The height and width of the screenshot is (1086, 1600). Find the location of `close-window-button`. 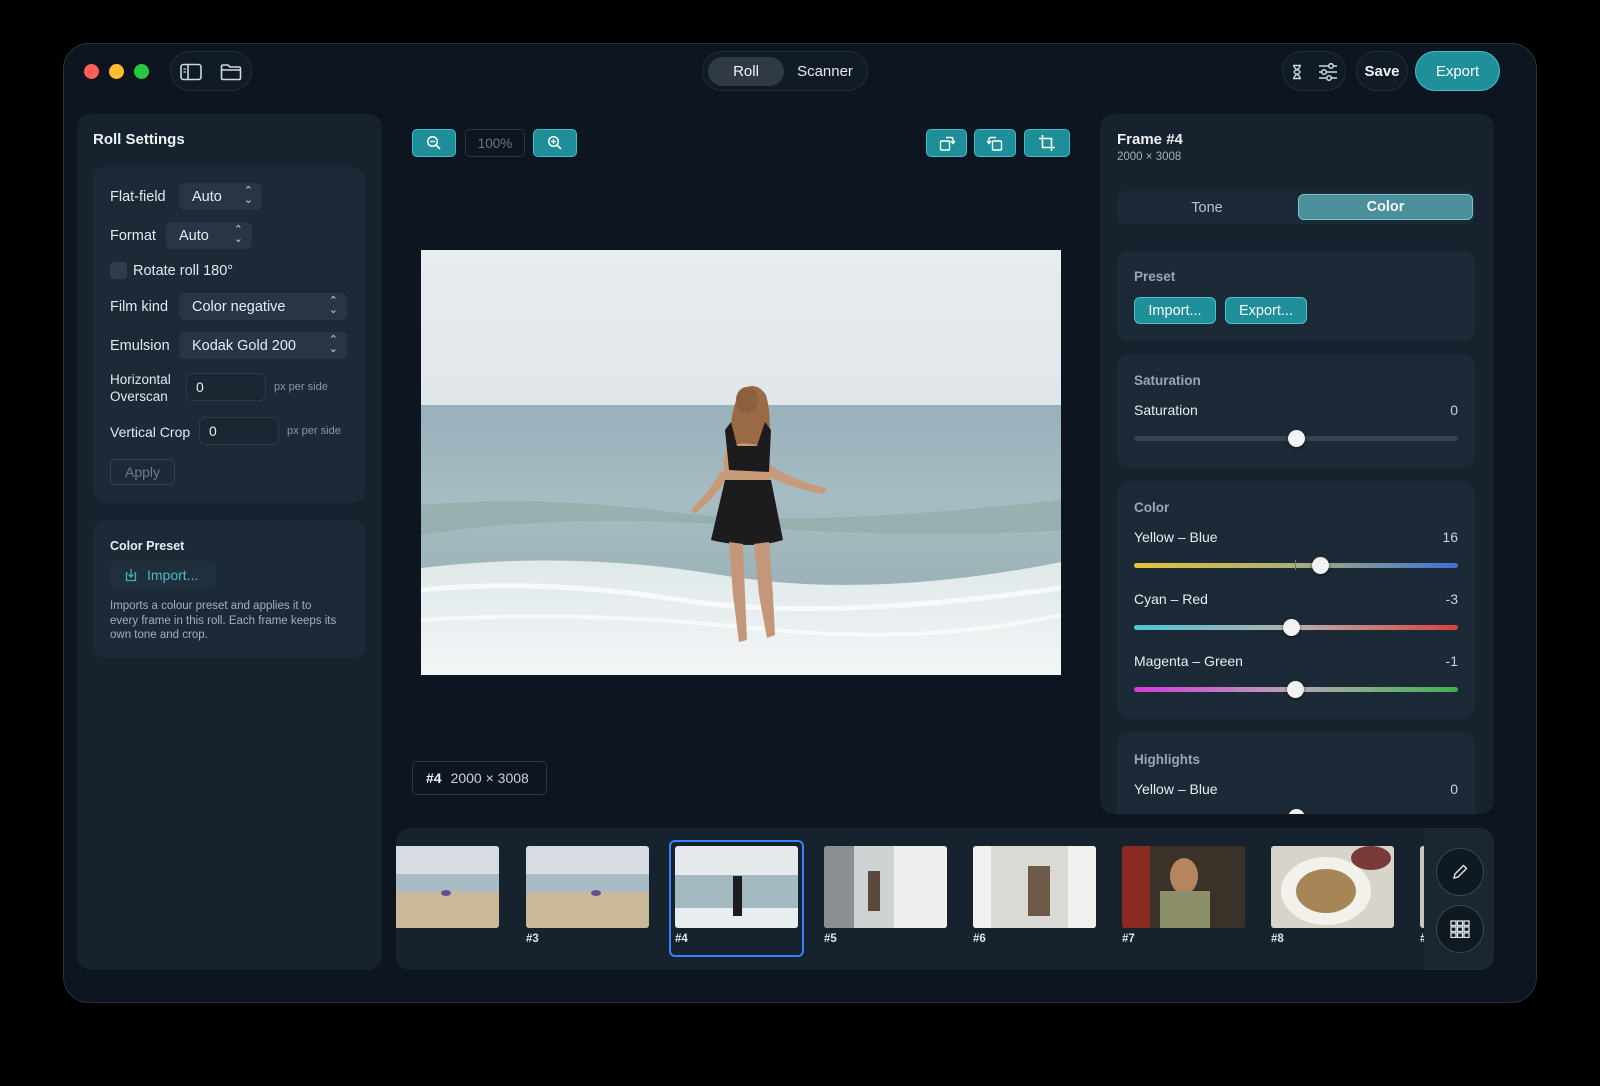

close-window-button is located at coordinates (91, 71).